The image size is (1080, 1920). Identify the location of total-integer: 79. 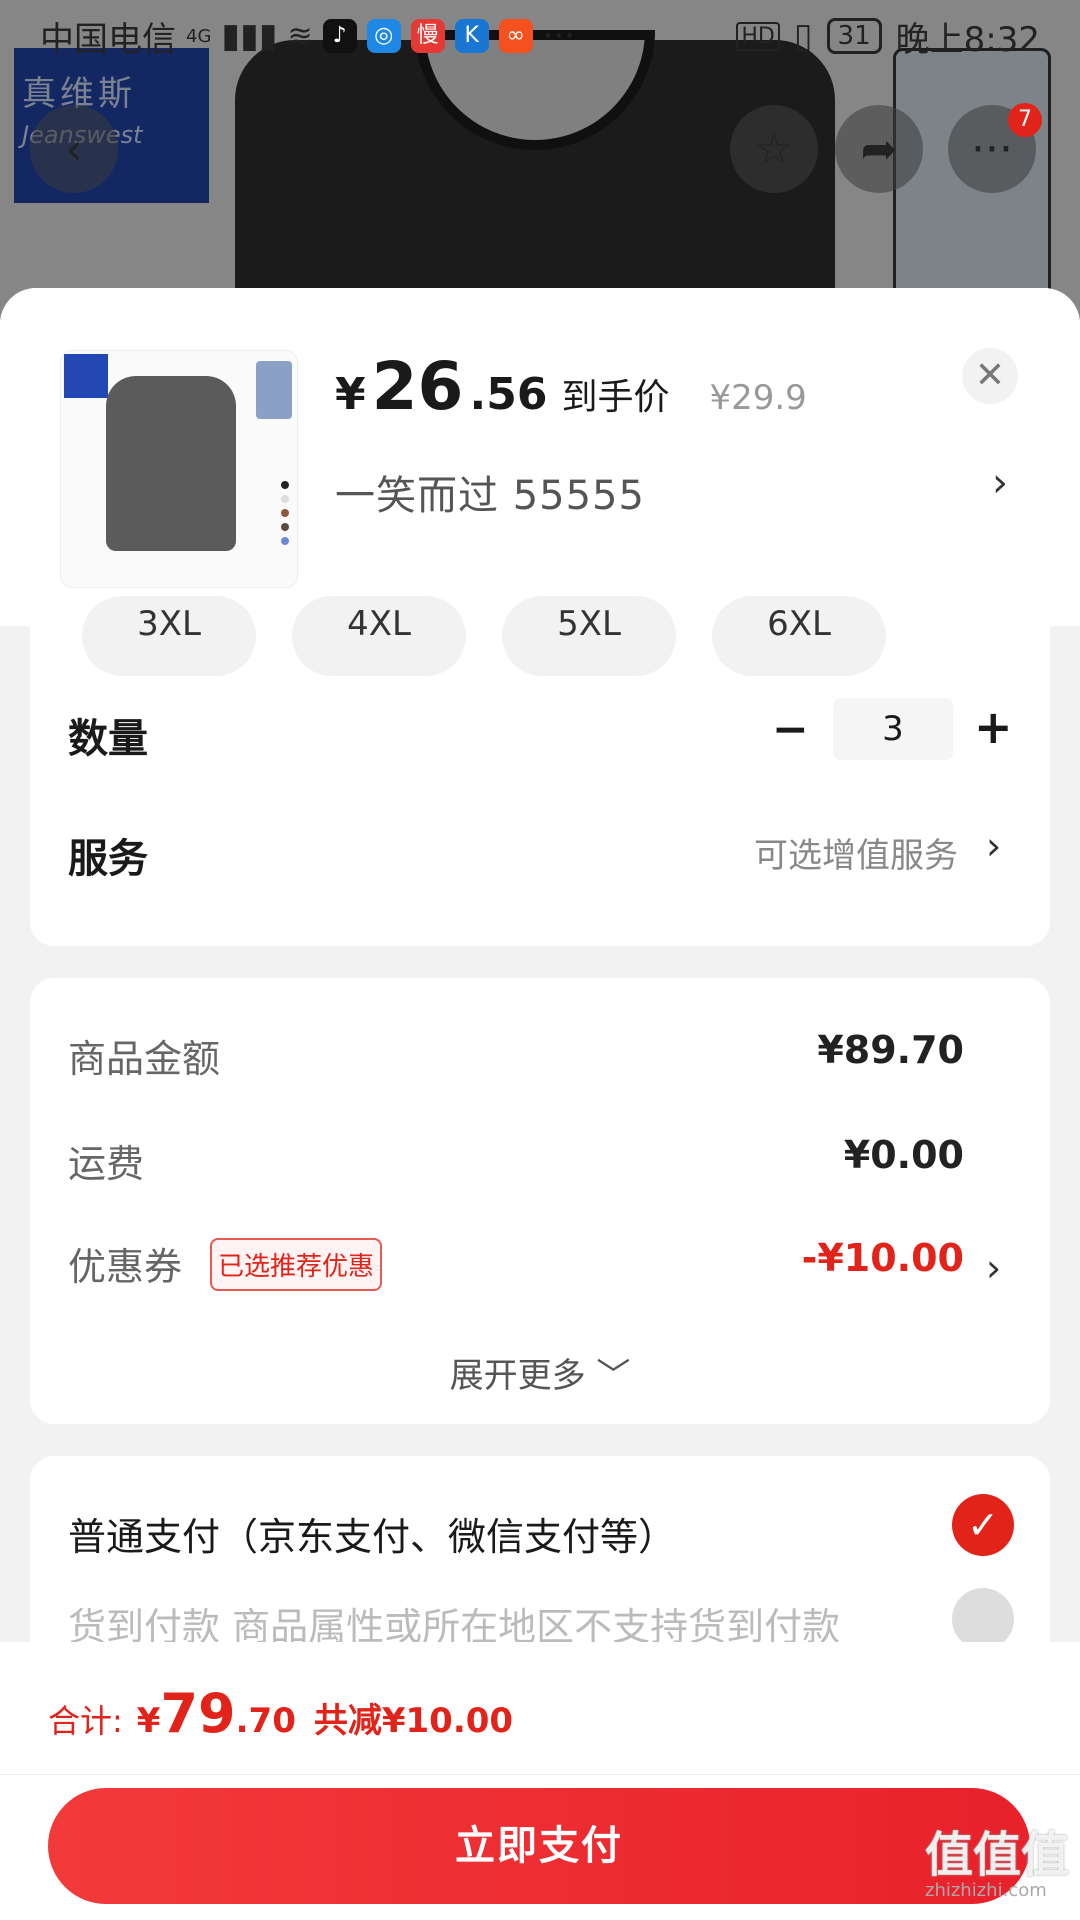
(198, 1713).